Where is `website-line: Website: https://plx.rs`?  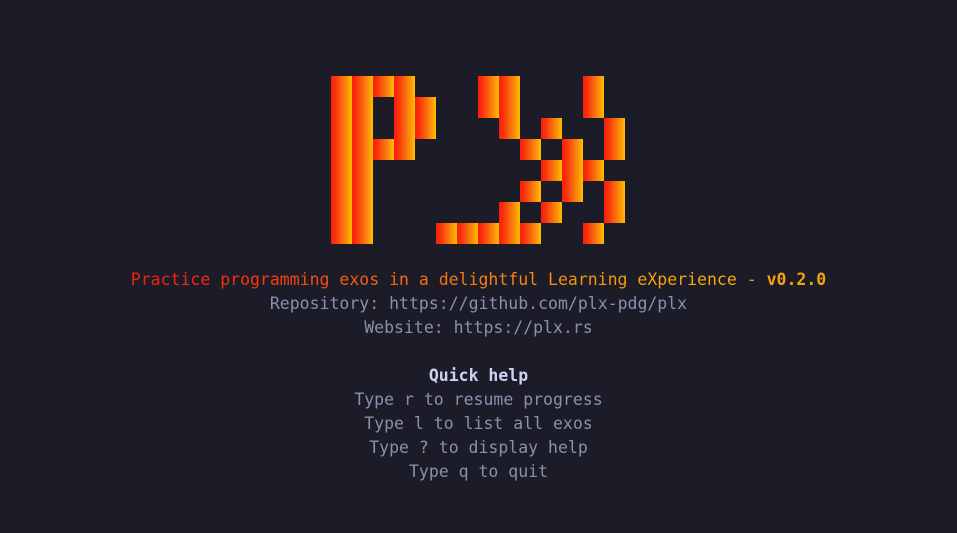
website-line: Website: https://plx.rs is located at coordinates (478, 328).